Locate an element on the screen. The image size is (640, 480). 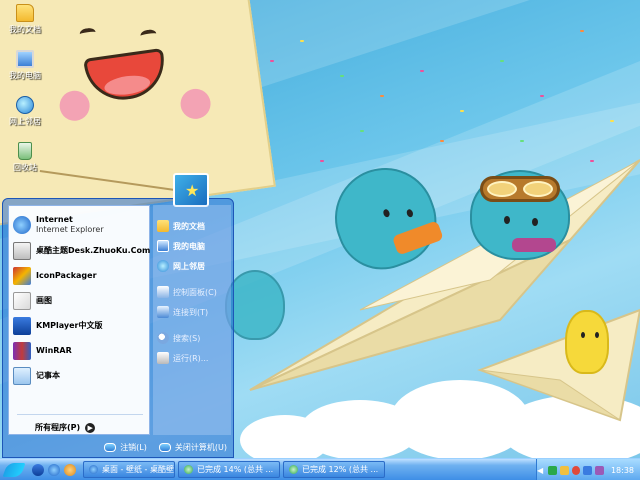
paint-icon is located at coordinates (22, 301).